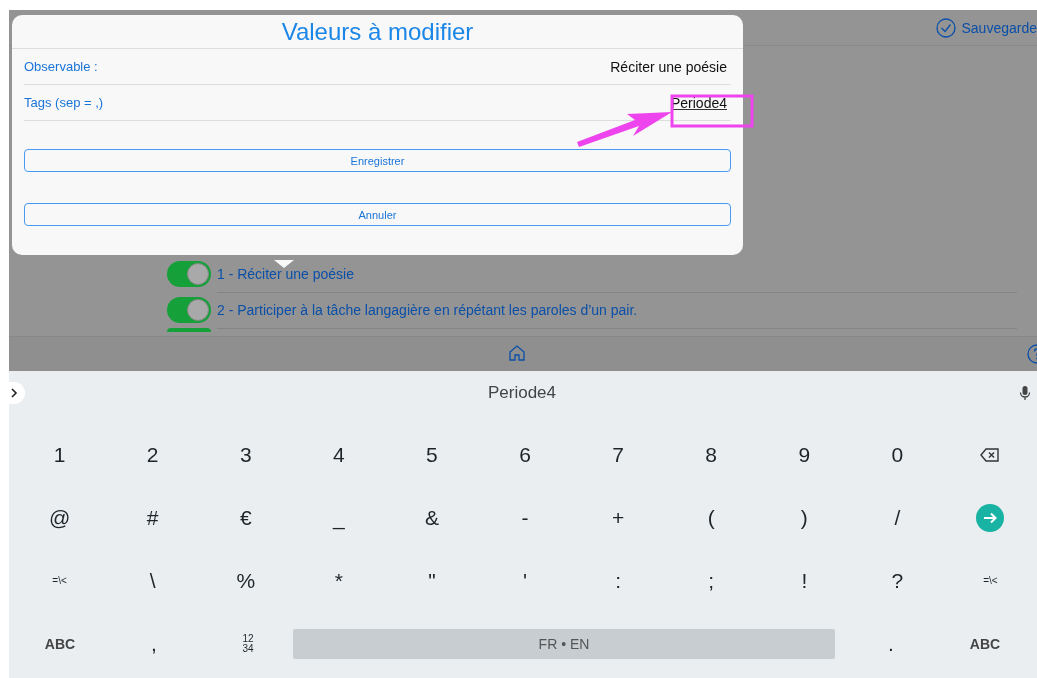 The image size is (1037, 678). Describe the element at coordinates (1025, 393) in the screenshot. I see `microphone-icon` at that location.